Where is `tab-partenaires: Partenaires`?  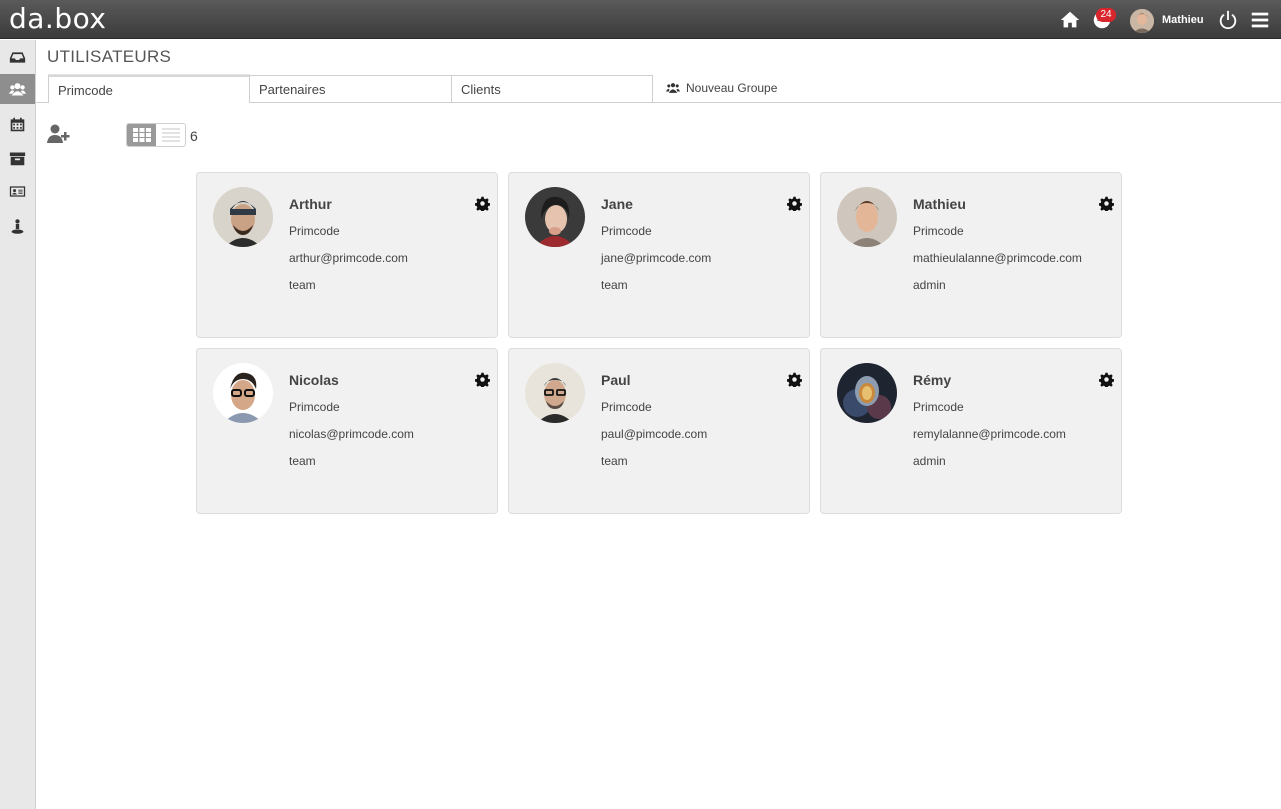
tab-partenaires: Partenaires is located at coordinates (350, 89).